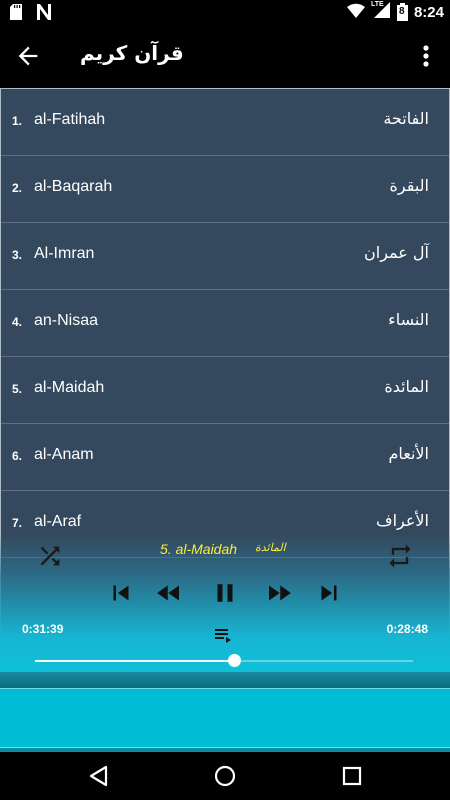  What do you see at coordinates (73, 186) in the screenshot?
I see `surah-name: al-Baqarah` at bounding box center [73, 186].